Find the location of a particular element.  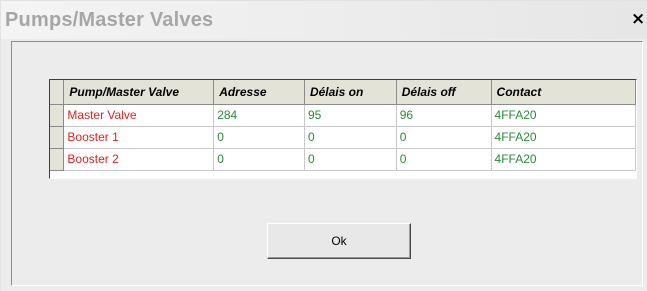

close-icon: × is located at coordinates (639, 19).